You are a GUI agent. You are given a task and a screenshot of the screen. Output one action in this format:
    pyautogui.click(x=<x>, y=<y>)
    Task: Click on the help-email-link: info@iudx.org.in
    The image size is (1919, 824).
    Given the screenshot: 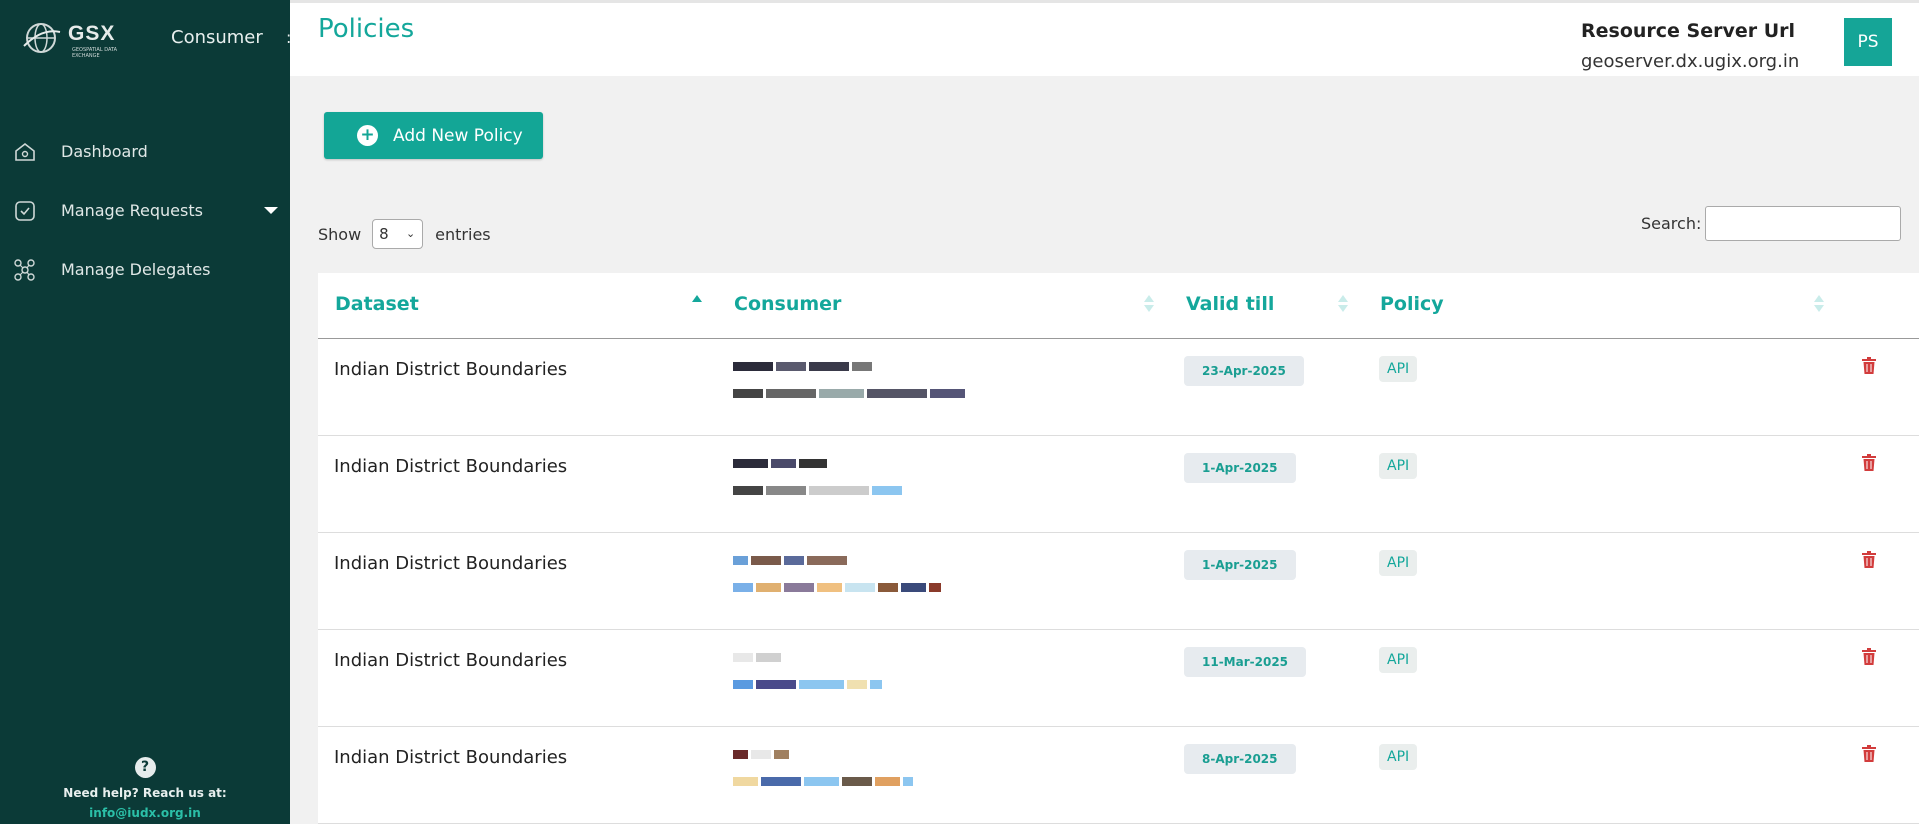 What is the action you would take?
    pyautogui.click(x=145, y=815)
    